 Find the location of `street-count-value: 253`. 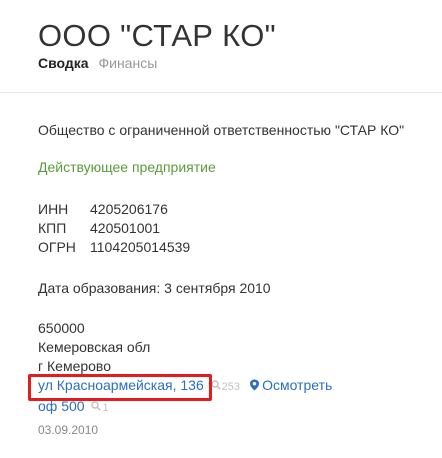

street-count-value: 253 is located at coordinates (230, 387).